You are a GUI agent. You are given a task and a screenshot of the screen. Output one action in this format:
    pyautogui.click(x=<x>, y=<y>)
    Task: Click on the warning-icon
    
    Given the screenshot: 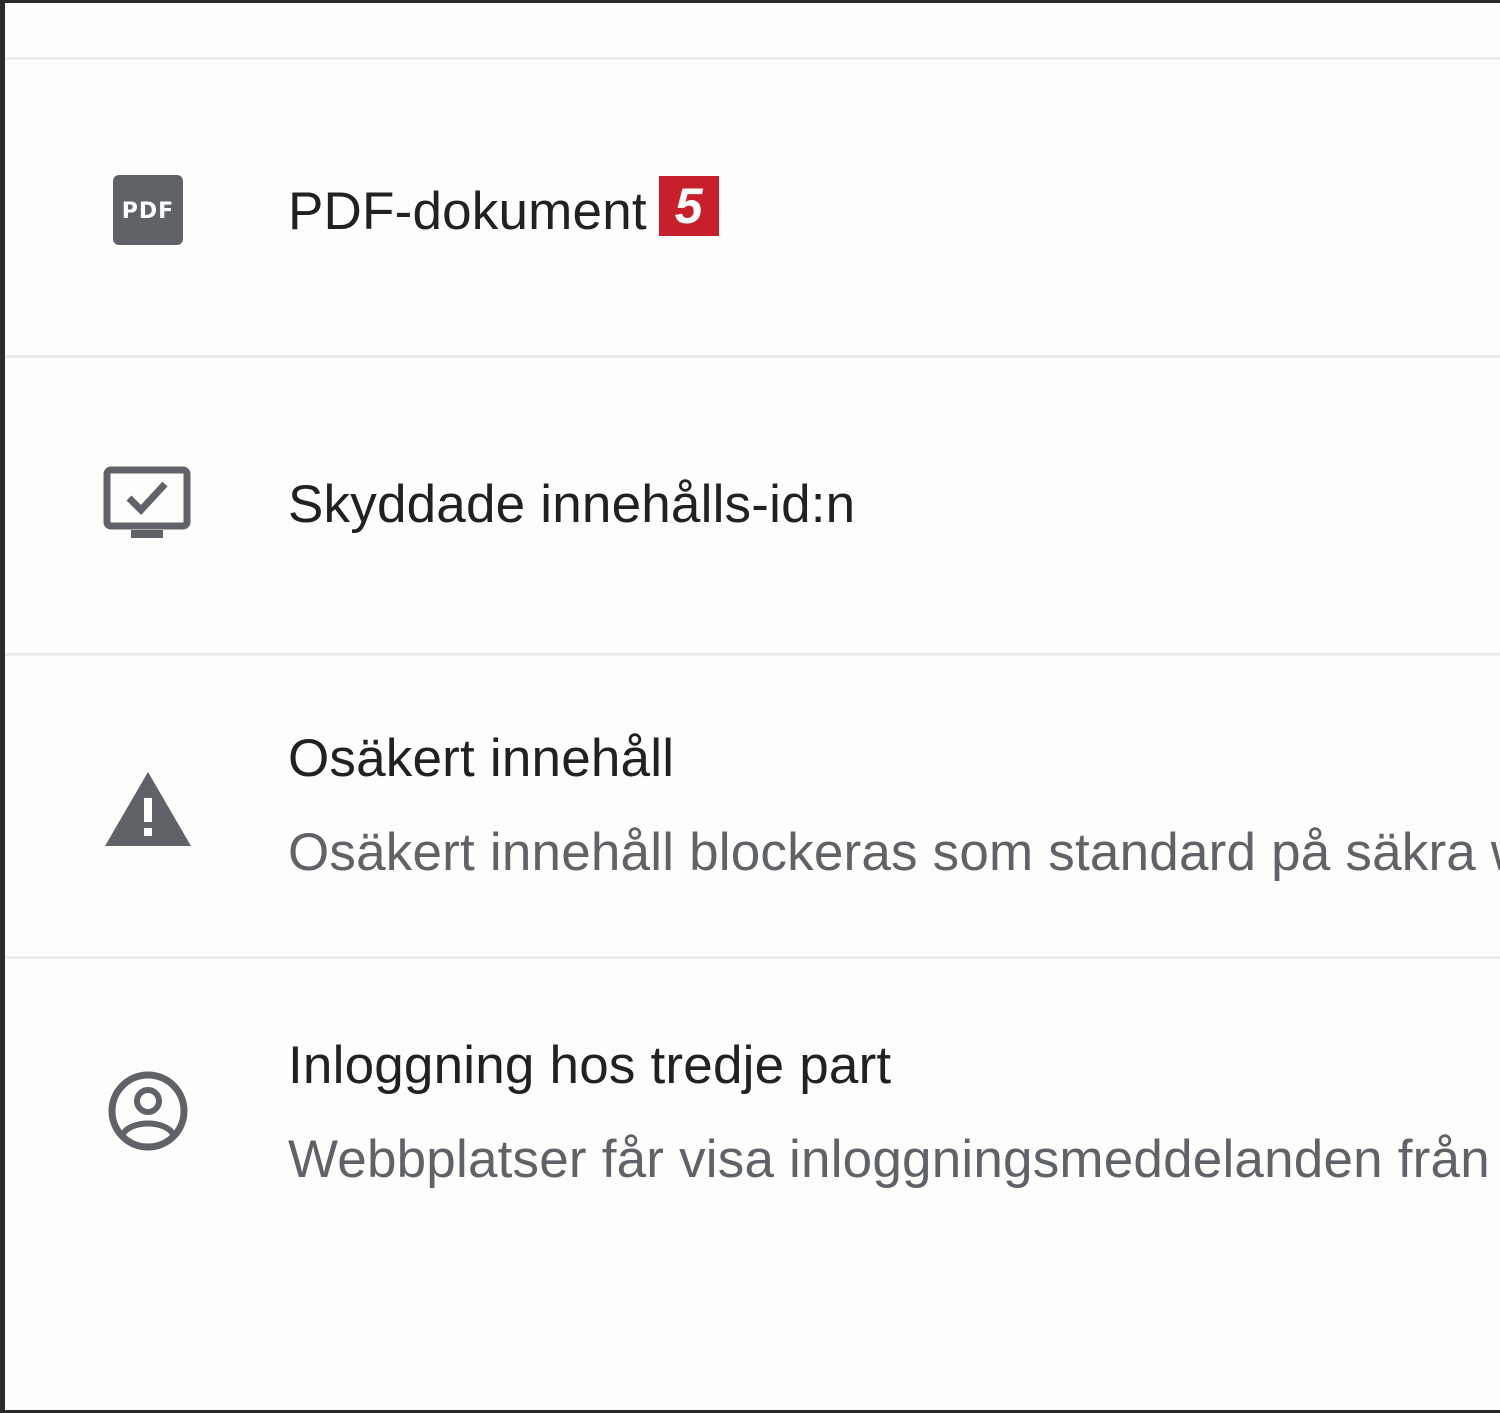 What is the action you would take?
    pyautogui.click(x=148, y=811)
    